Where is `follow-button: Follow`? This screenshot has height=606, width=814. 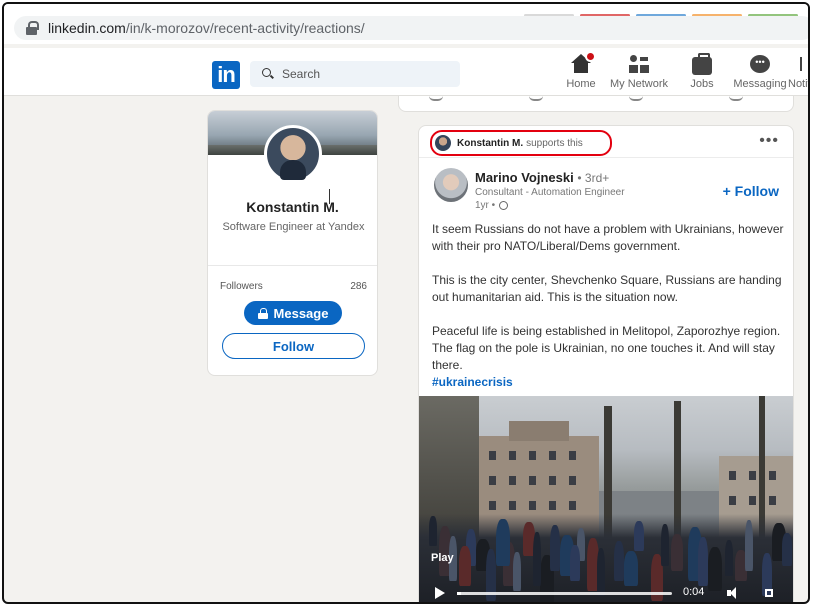 follow-button: Follow is located at coordinates (293, 346).